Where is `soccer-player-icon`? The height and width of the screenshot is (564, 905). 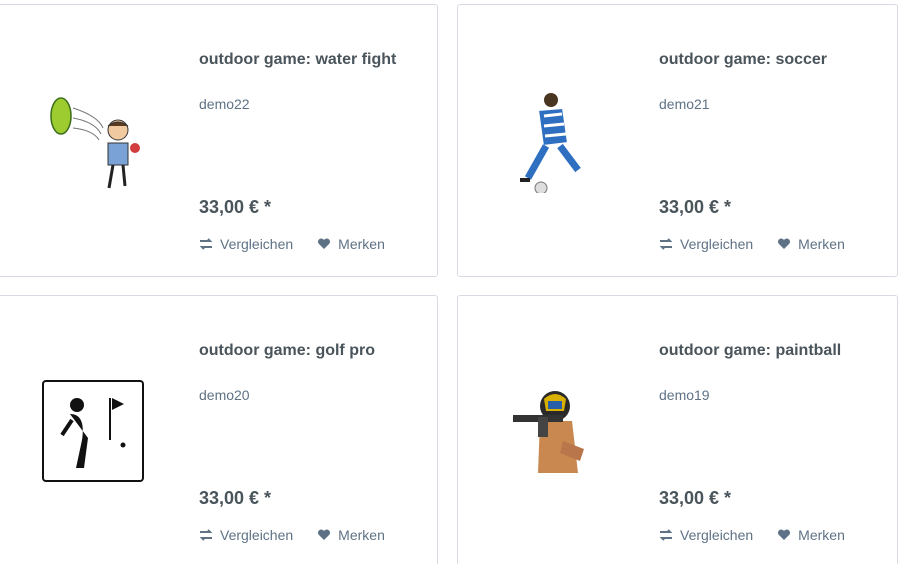 soccer-player-icon is located at coordinates (550, 142).